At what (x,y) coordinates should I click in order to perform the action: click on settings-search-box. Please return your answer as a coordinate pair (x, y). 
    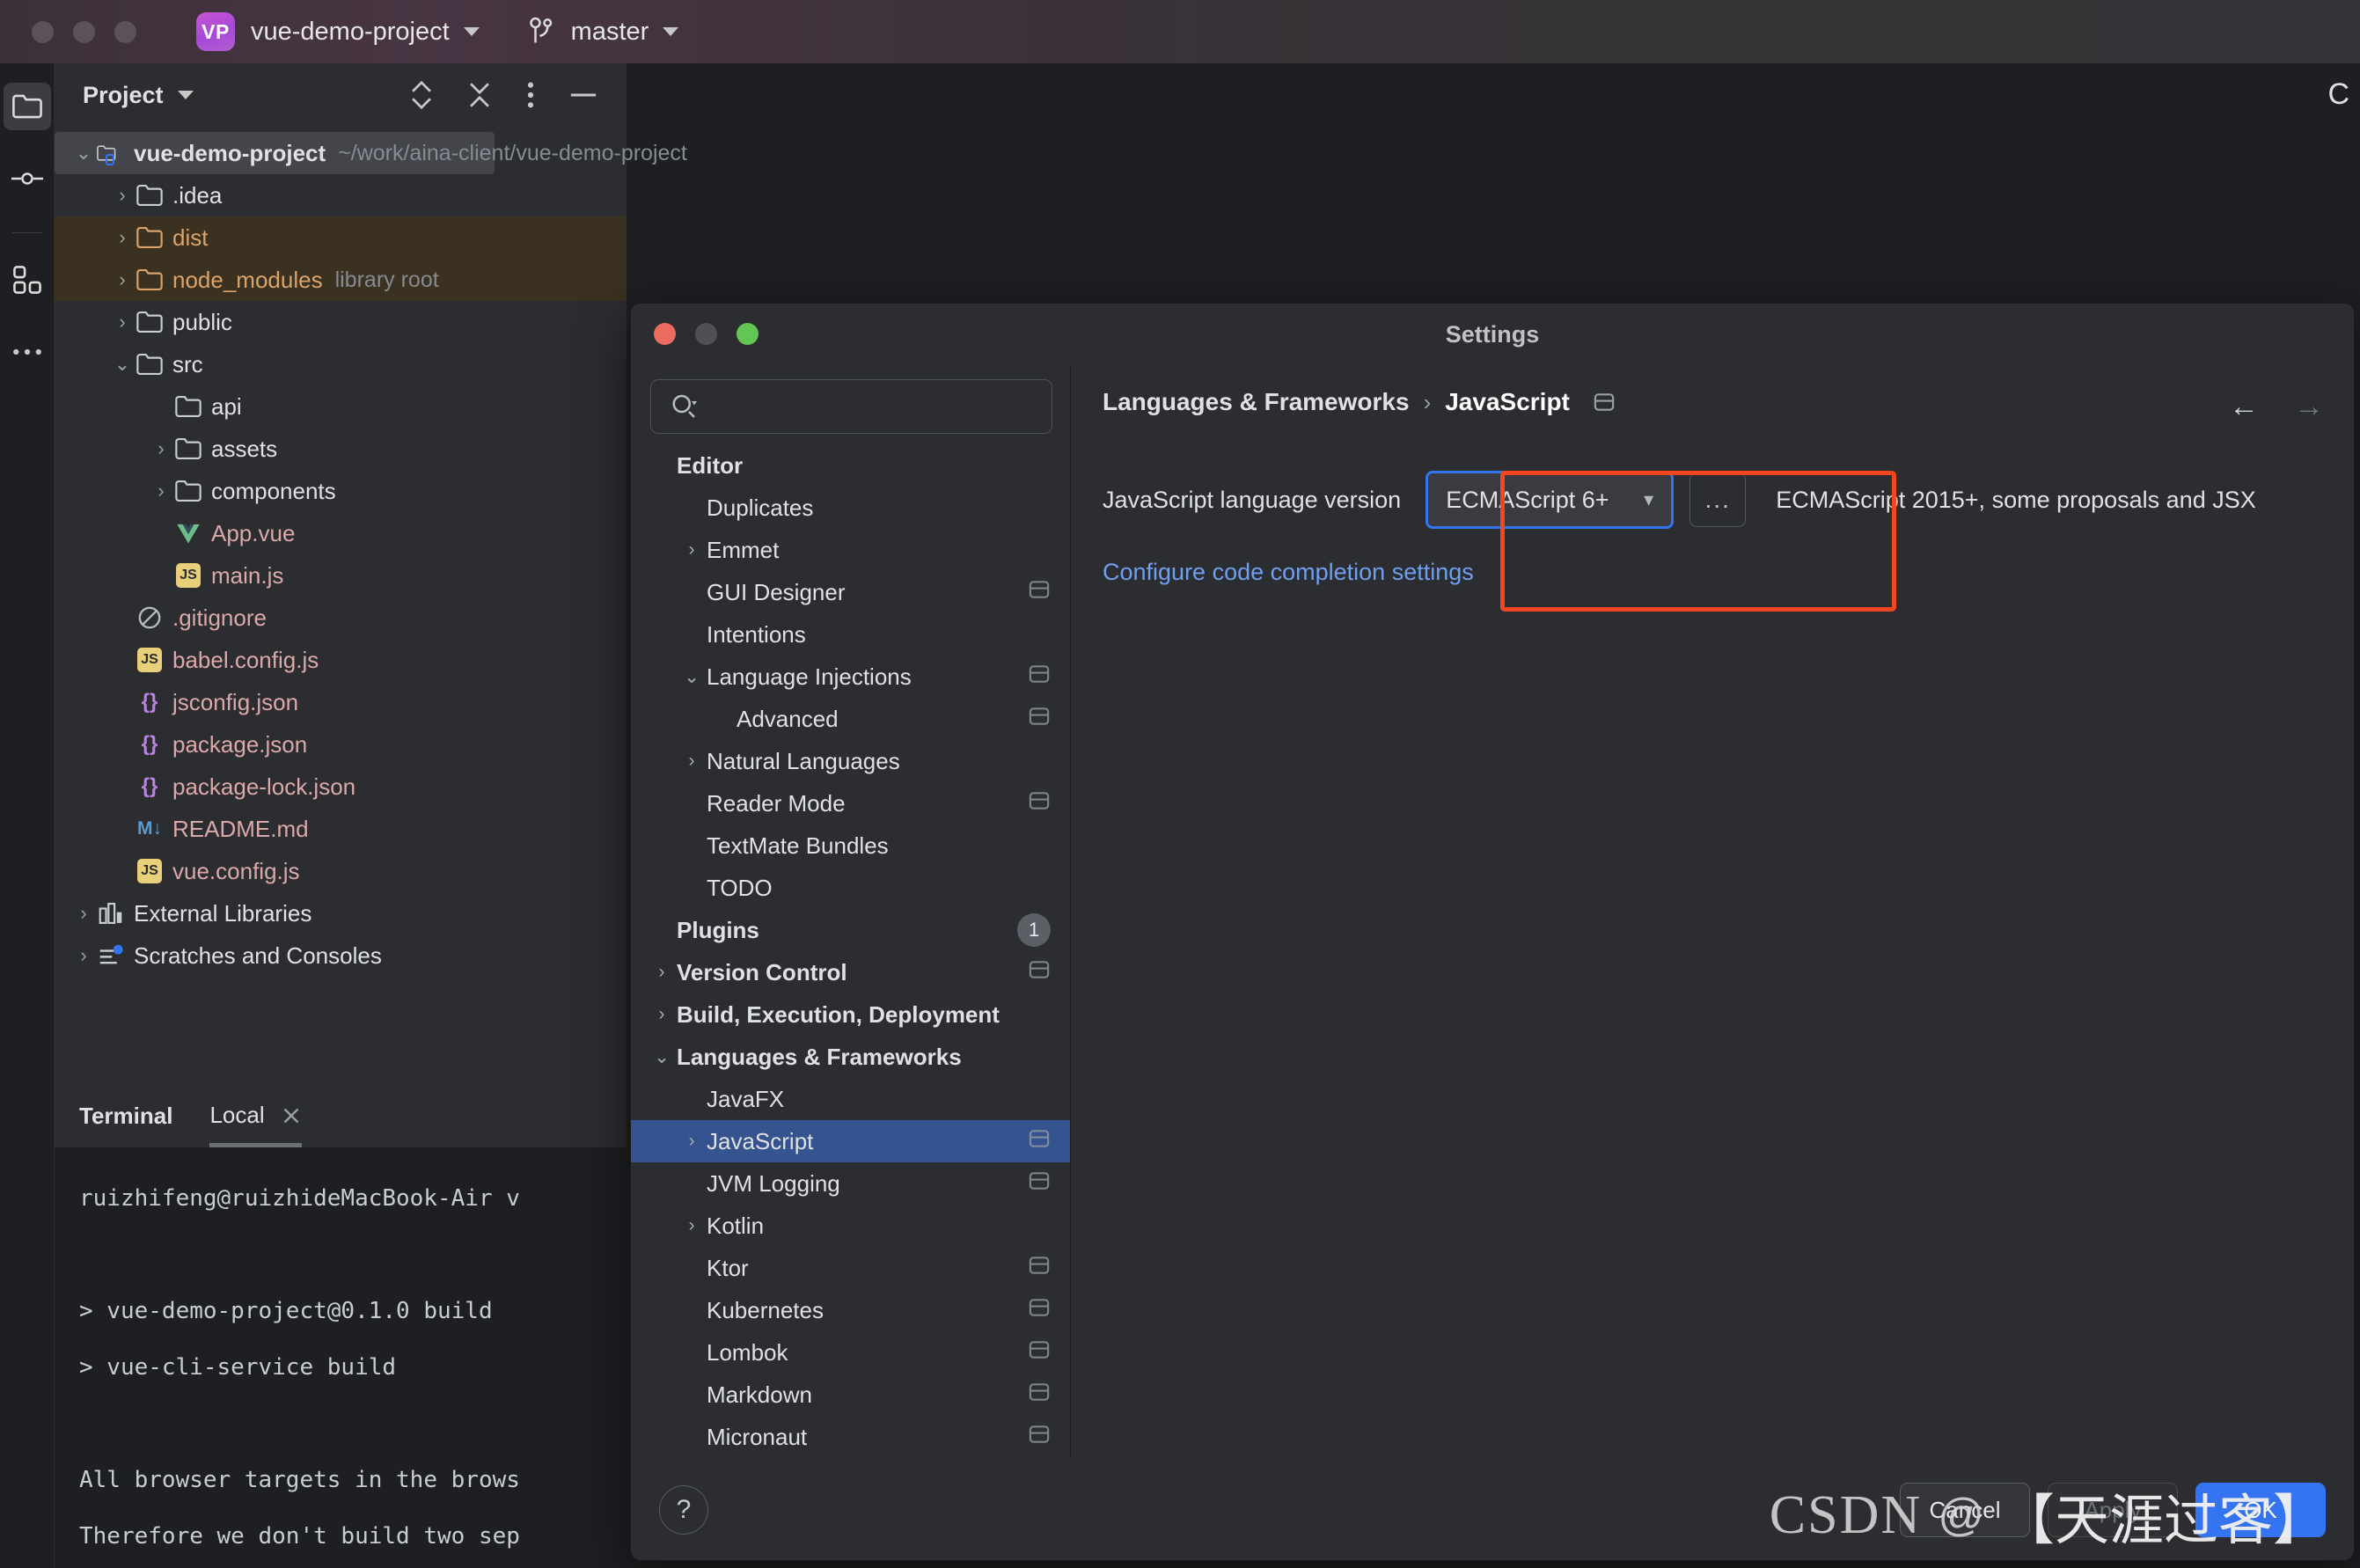
    Looking at the image, I should click on (851, 406).